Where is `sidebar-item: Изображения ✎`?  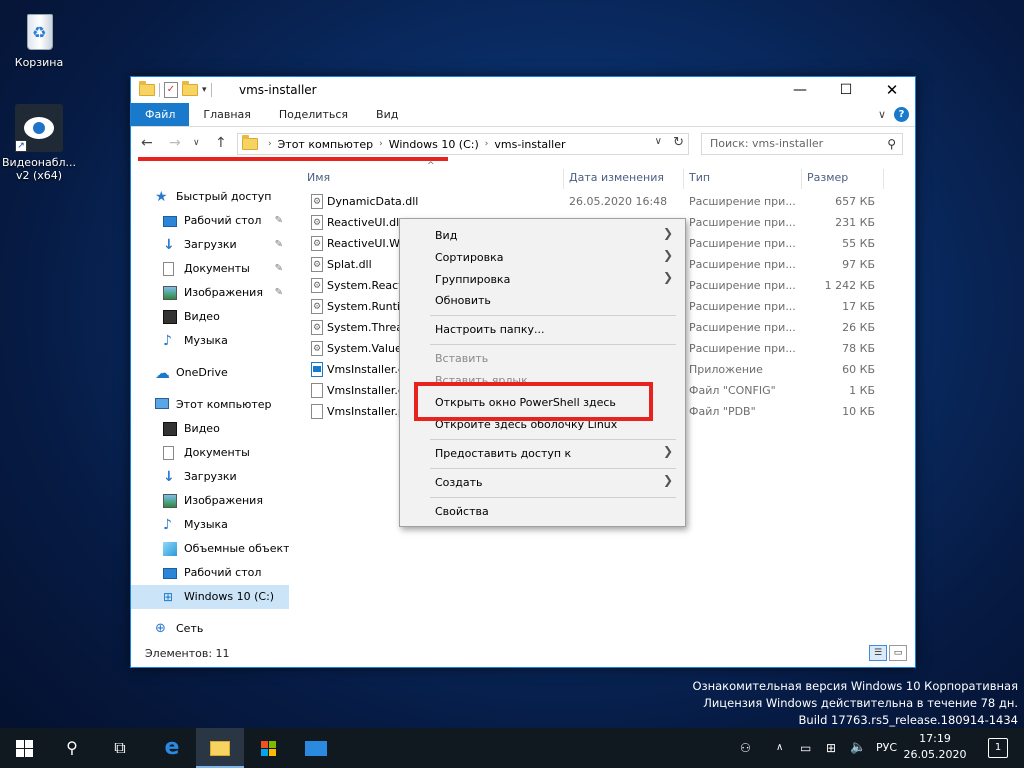
sidebar-item: Изображения ✎ is located at coordinates (210, 293).